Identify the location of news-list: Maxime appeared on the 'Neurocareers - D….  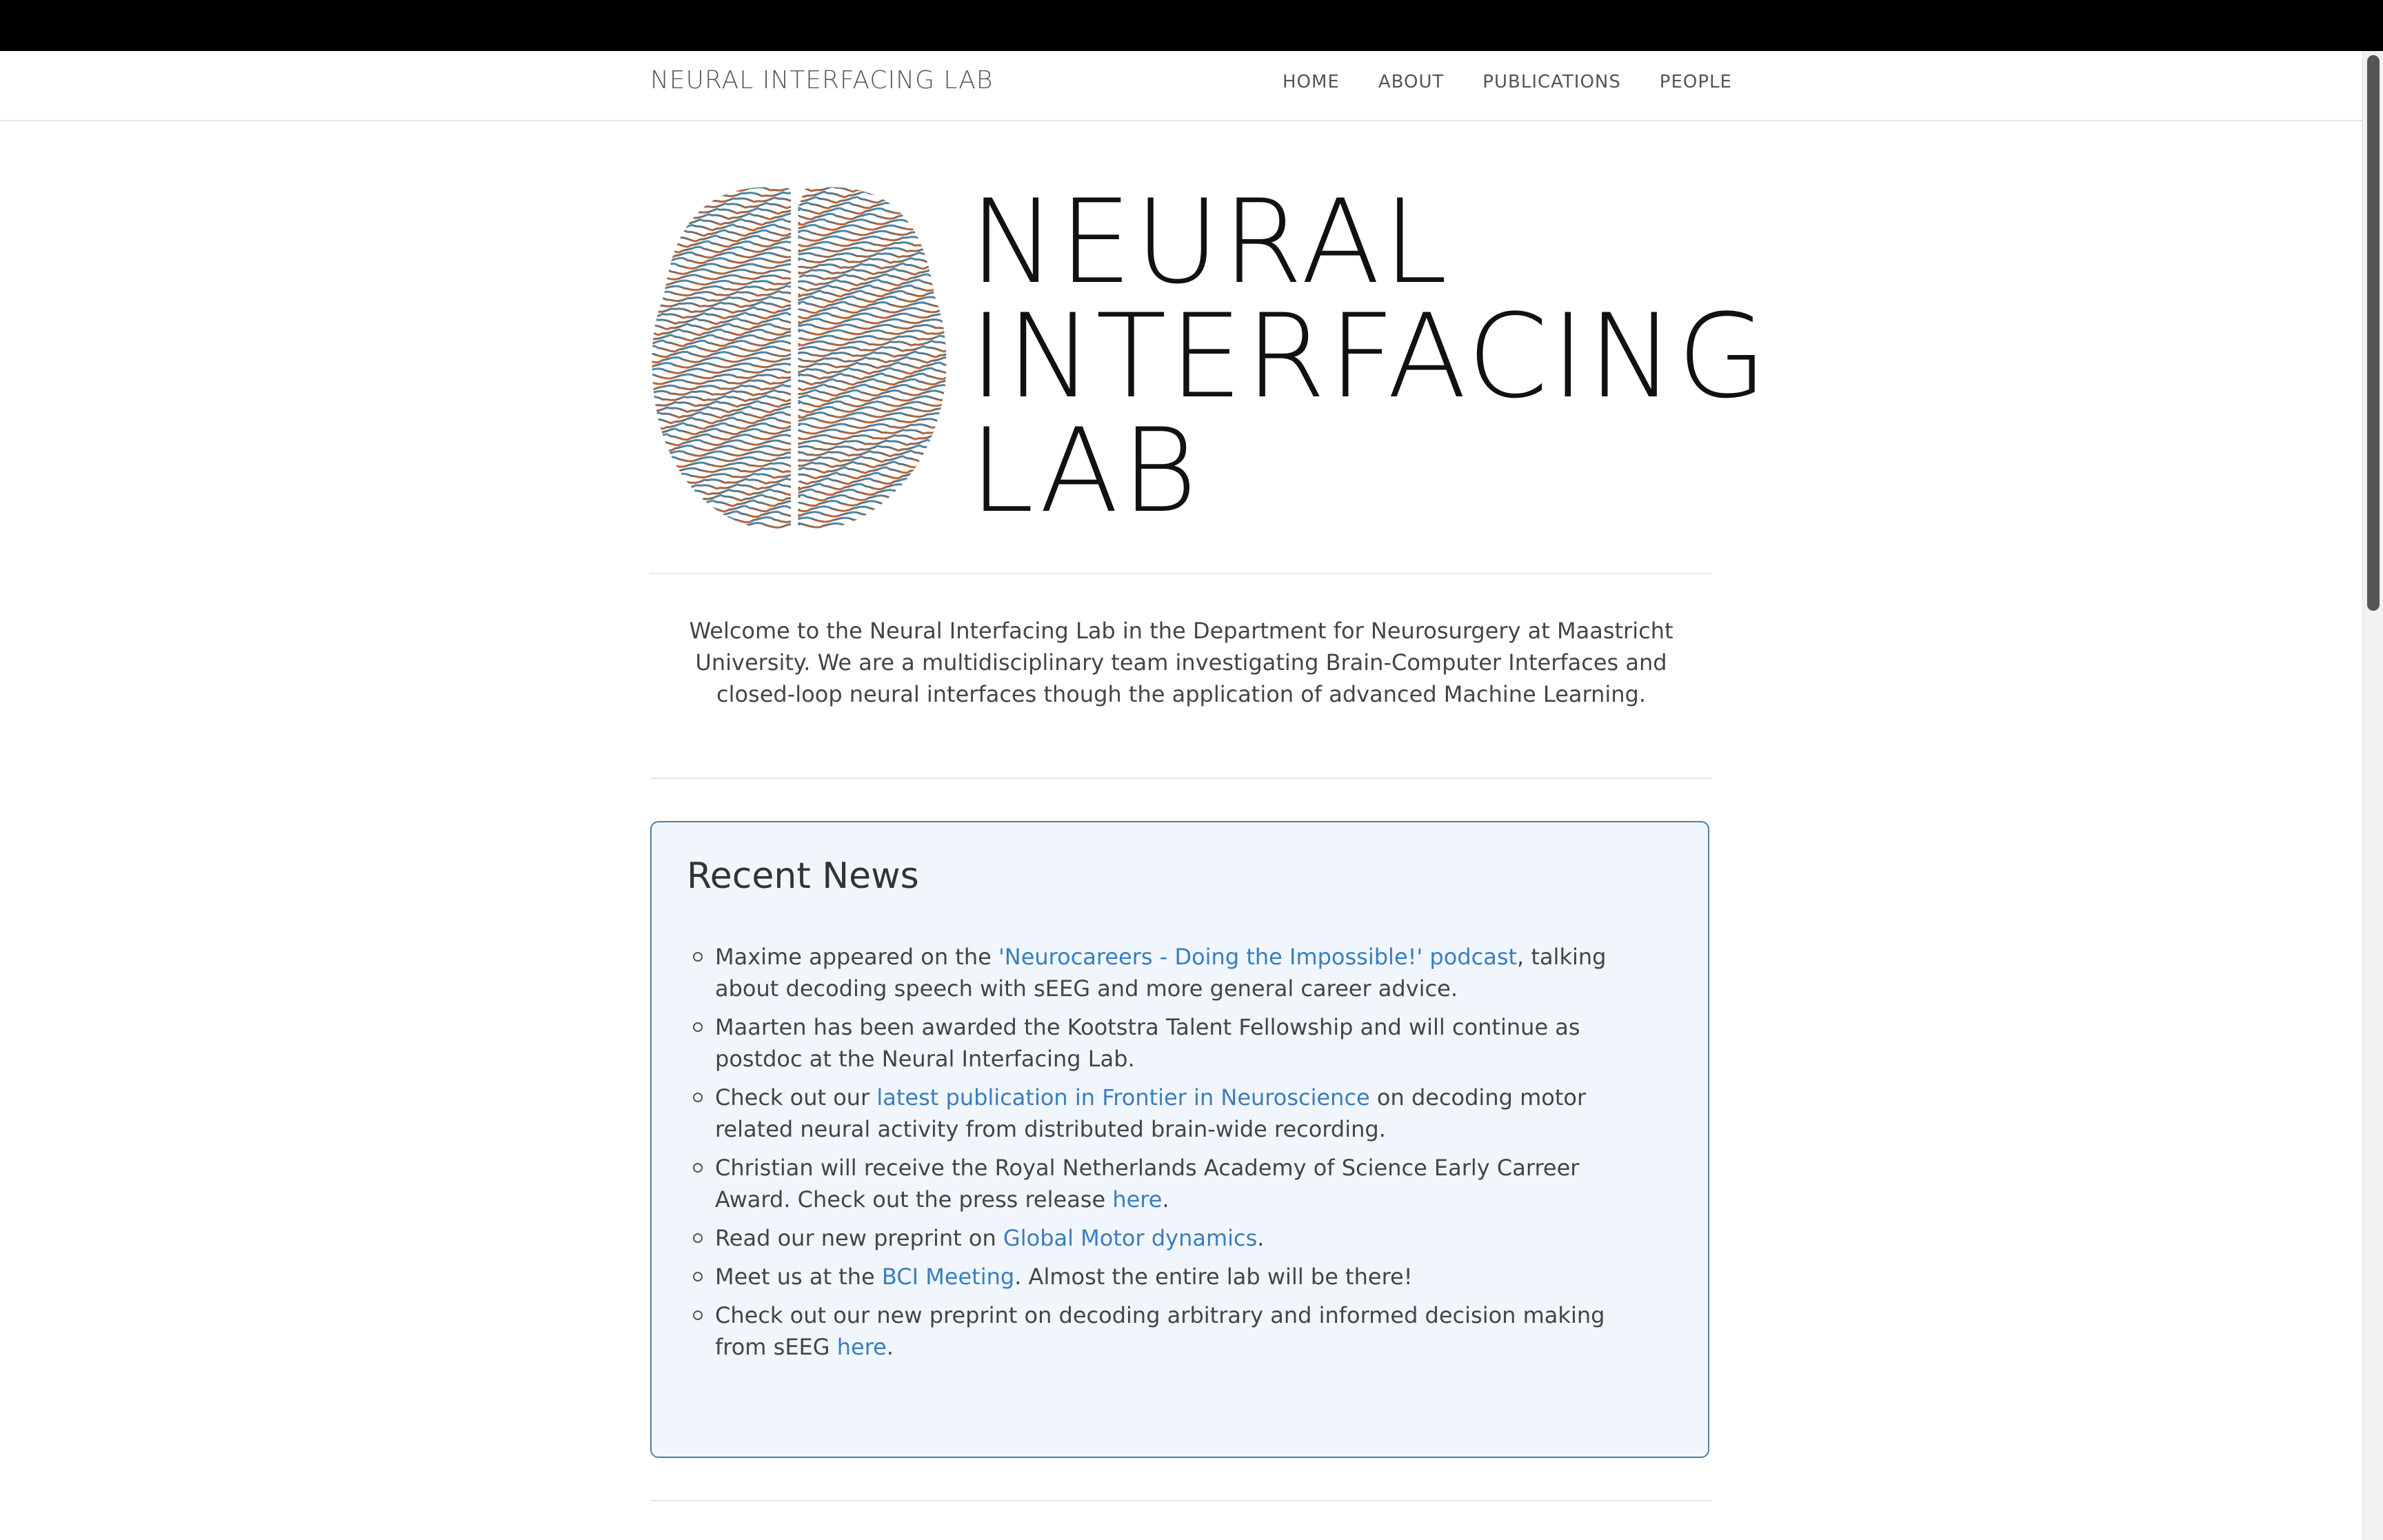
(1162, 1156).